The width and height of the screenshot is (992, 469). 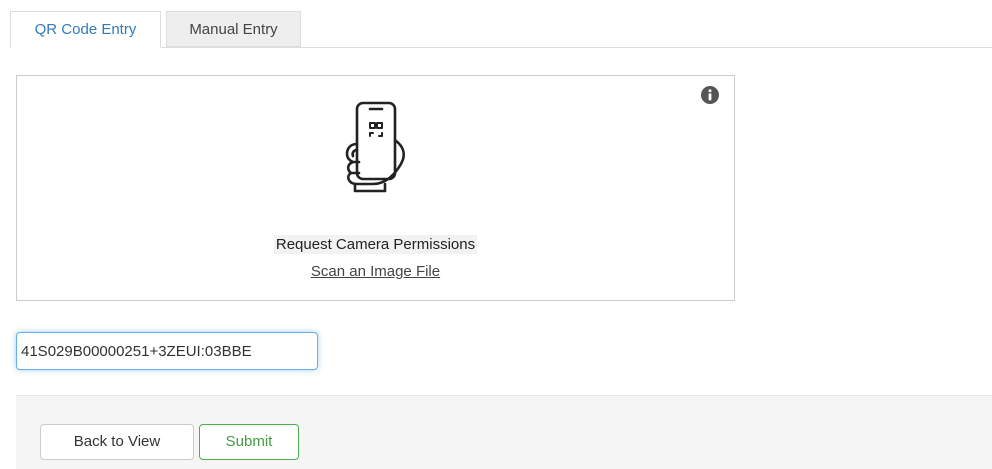 What do you see at coordinates (167, 351) in the screenshot?
I see `code-input` at bounding box center [167, 351].